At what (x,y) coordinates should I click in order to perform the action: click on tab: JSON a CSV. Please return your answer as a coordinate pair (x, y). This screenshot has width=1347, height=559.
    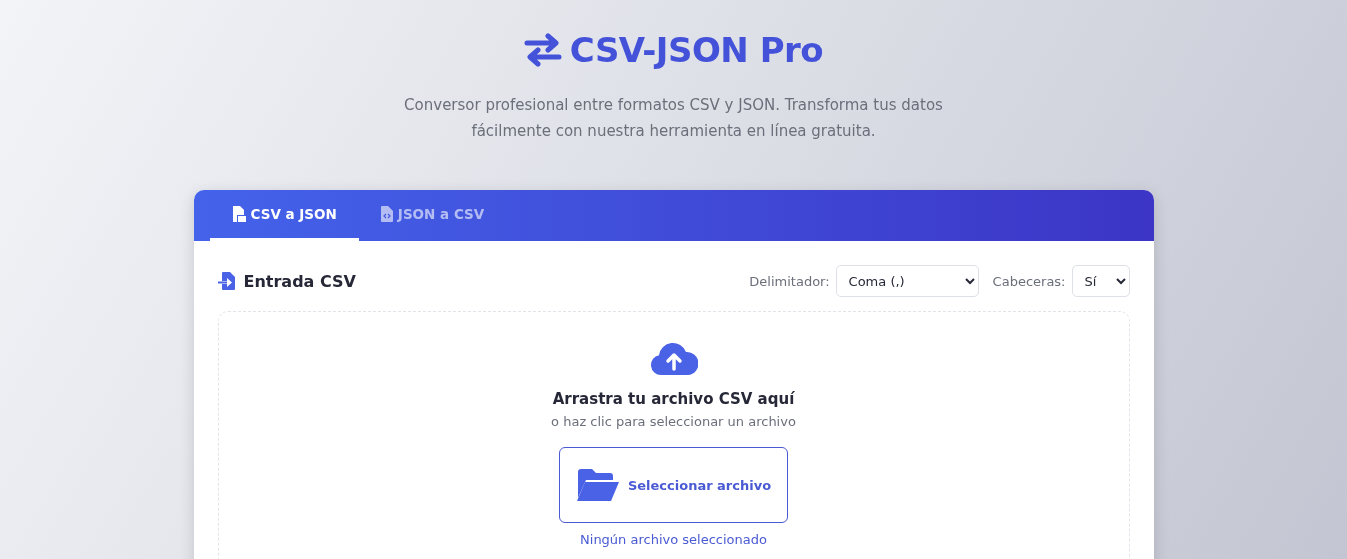
    Looking at the image, I should click on (432, 215).